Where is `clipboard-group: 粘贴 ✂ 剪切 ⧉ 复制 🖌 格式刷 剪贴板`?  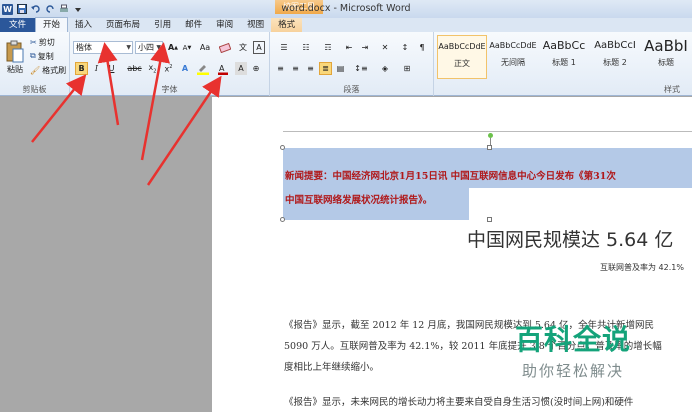 clipboard-group: 粘贴 ✂ 剪切 ⧉ 复制 🖌 格式刷 剪贴板 is located at coordinates (35, 64).